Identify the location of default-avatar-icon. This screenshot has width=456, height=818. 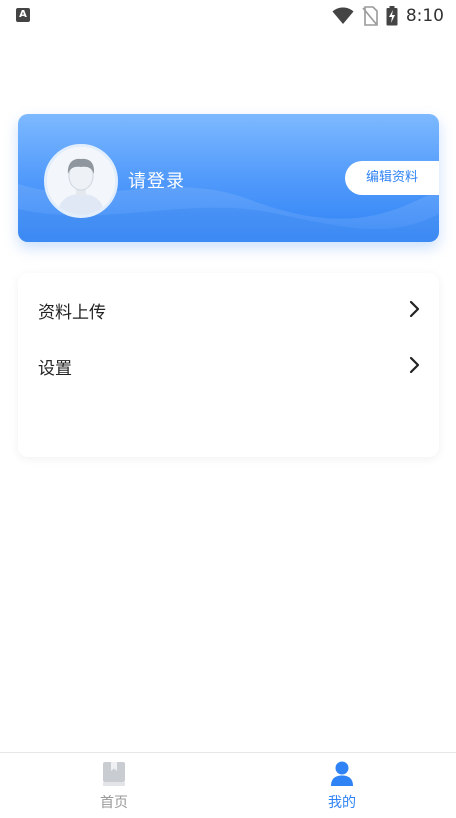
(81, 181).